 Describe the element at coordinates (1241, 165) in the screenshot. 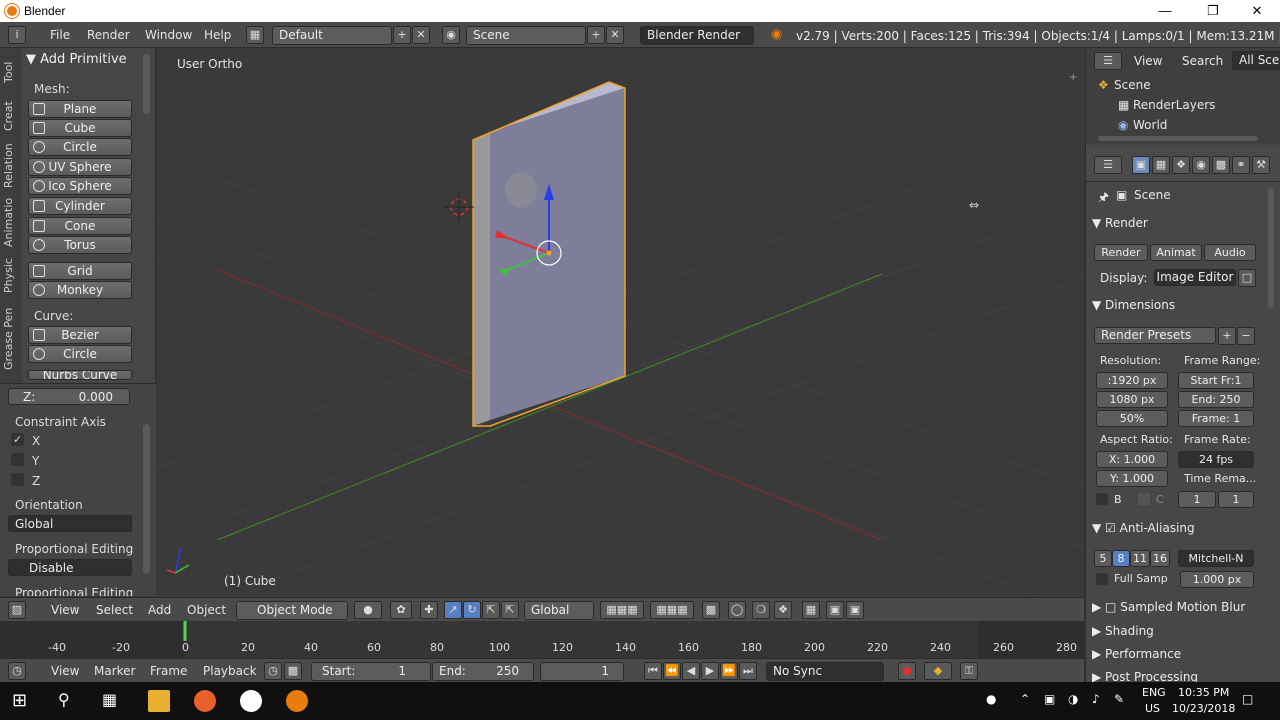

I see `constraints-tab-icon: ⚭` at that location.